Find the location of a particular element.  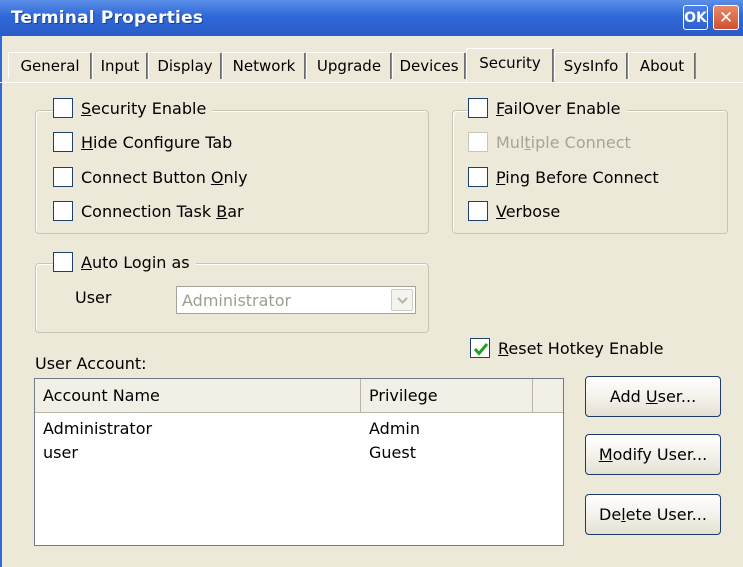

checkmark-icon is located at coordinates (481, 349).